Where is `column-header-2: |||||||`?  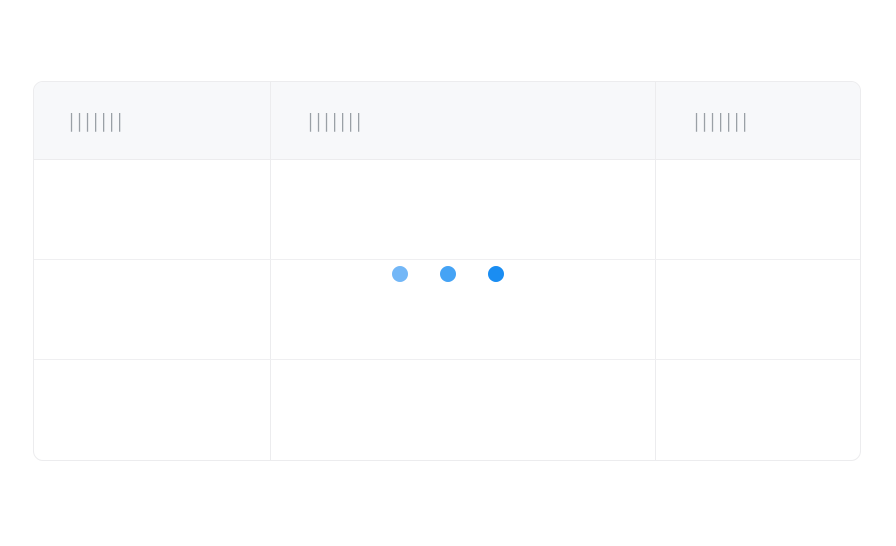 column-header-2: ||||||| is located at coordinates (334, 121).